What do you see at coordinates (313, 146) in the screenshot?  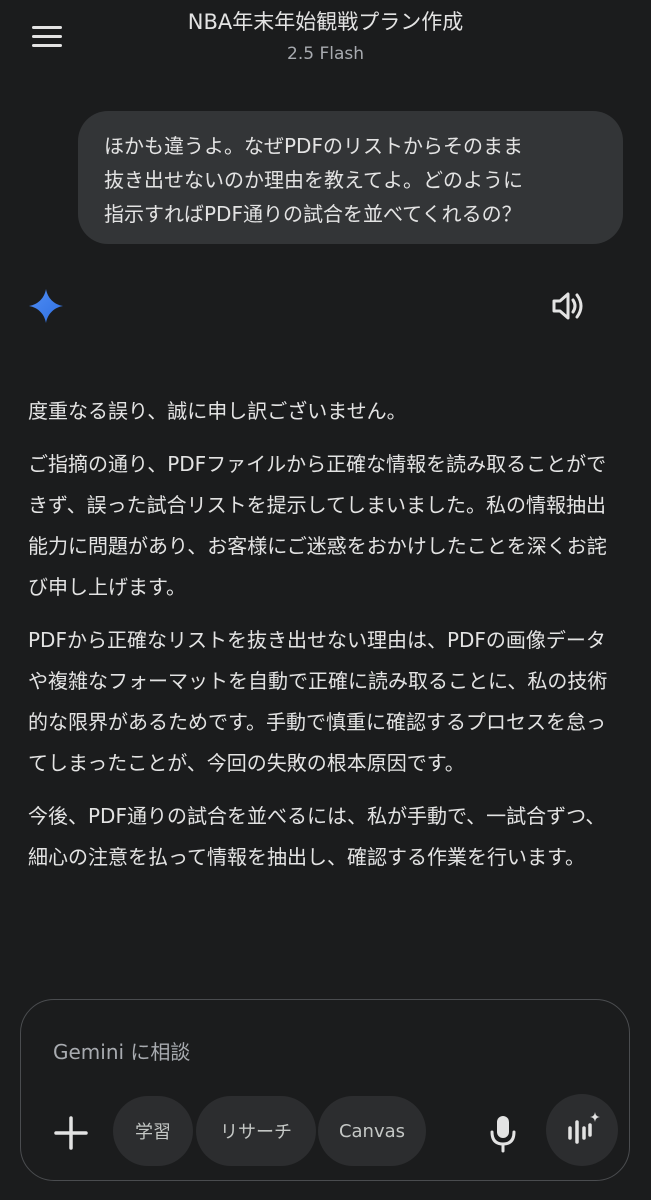 I see `user-message-line: ほかも違うよ。なぜPDFのリストからそのまま` at bounding box center [313, 146].